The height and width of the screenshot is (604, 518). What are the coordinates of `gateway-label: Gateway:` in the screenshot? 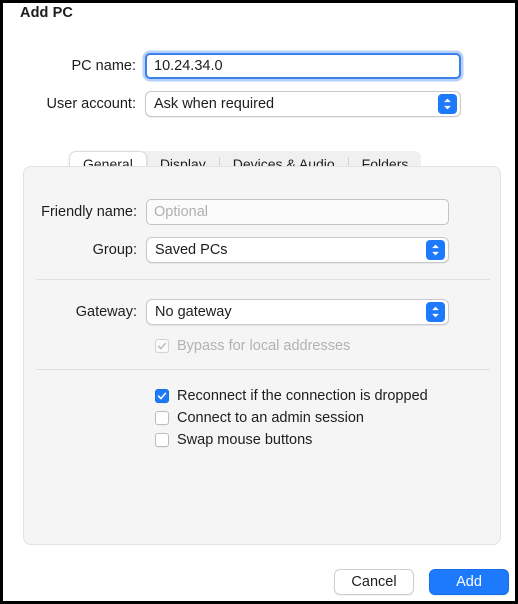 It's located at (106, 312).